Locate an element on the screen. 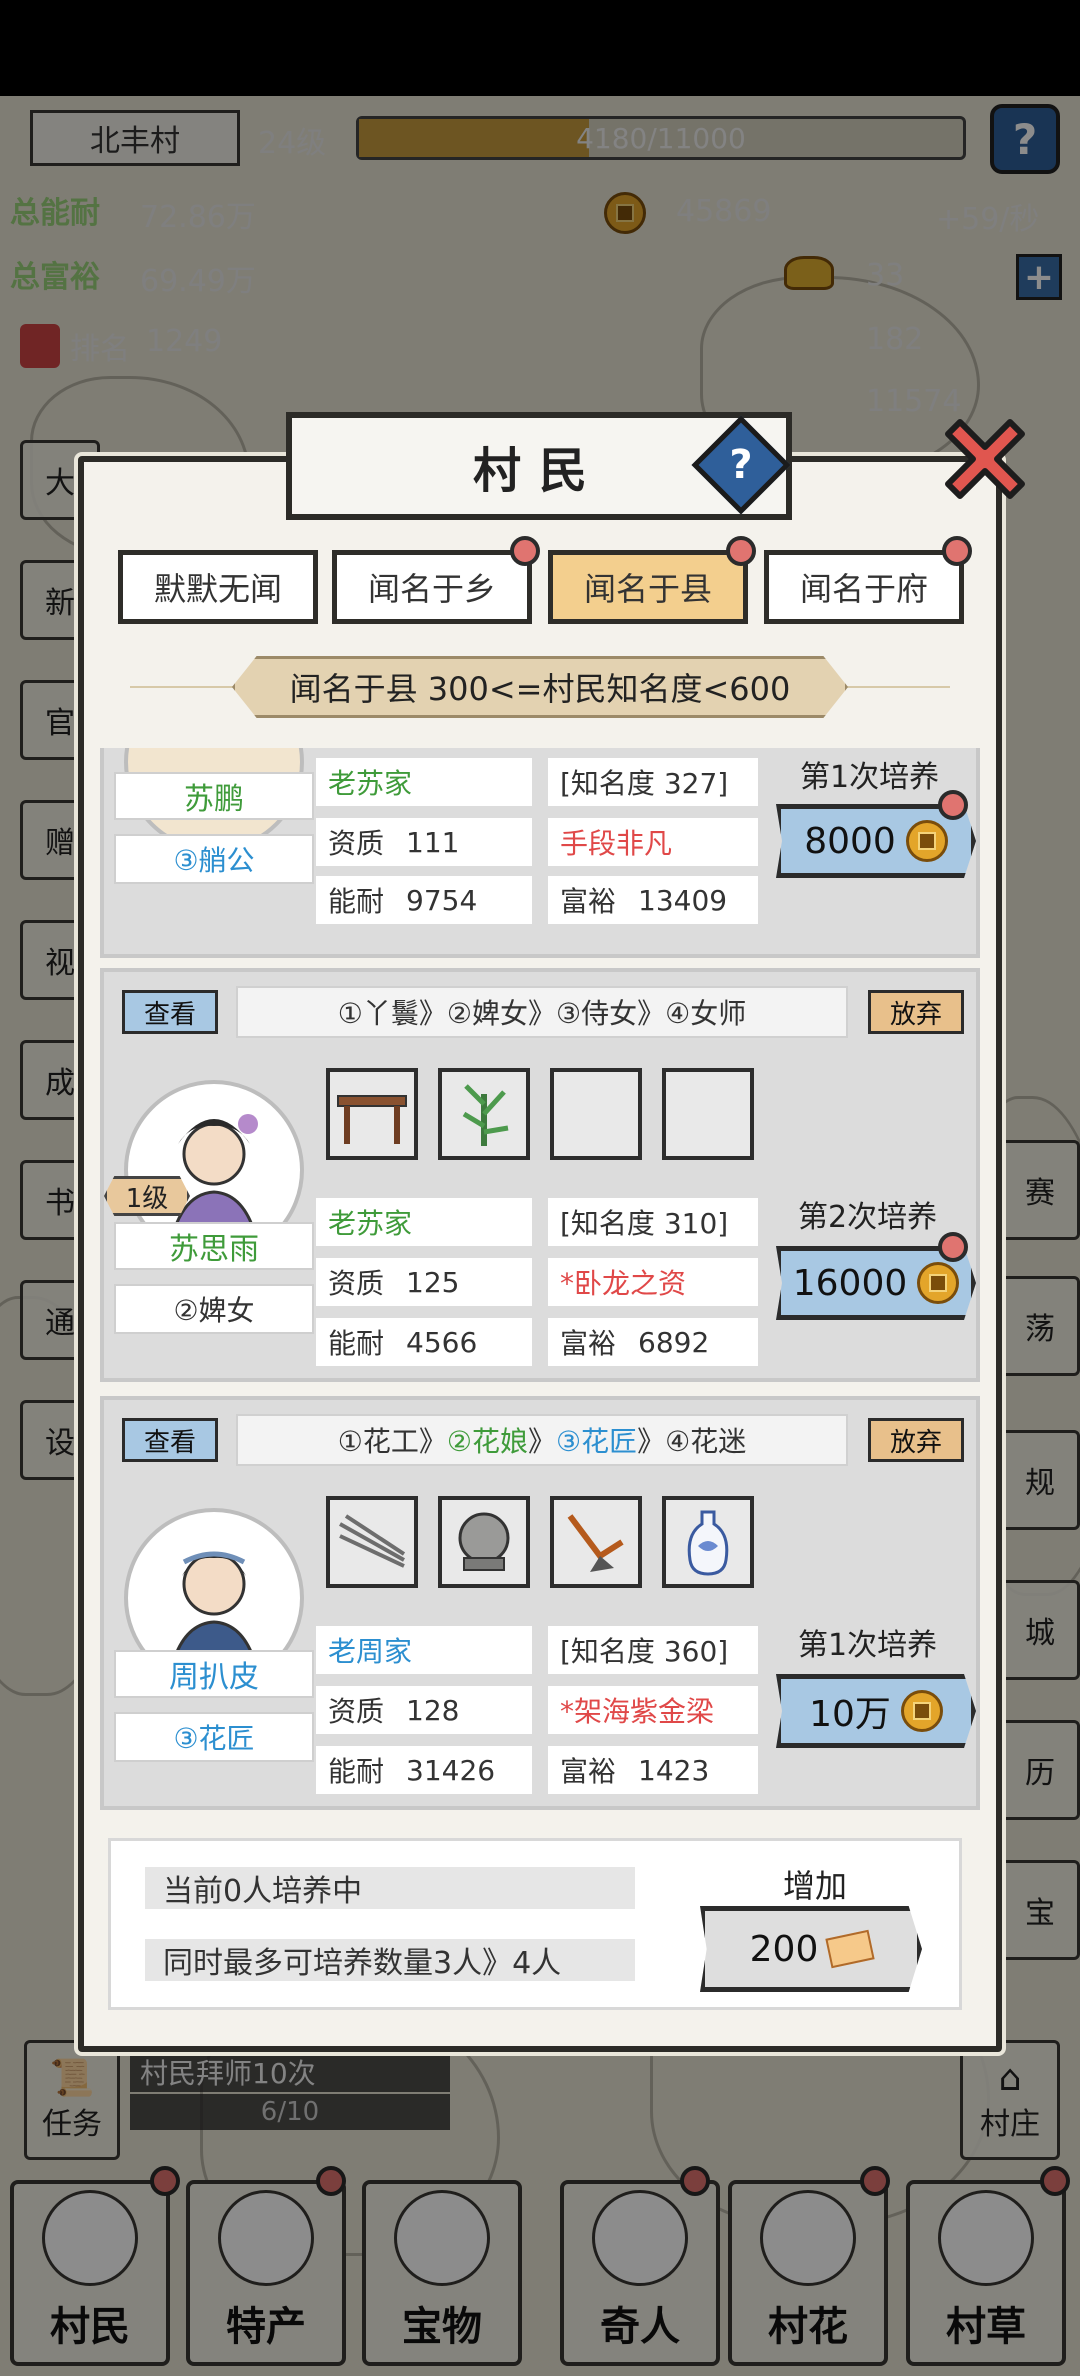  aptitude-row: 资质 128 is located at coordinates (424, 1710).